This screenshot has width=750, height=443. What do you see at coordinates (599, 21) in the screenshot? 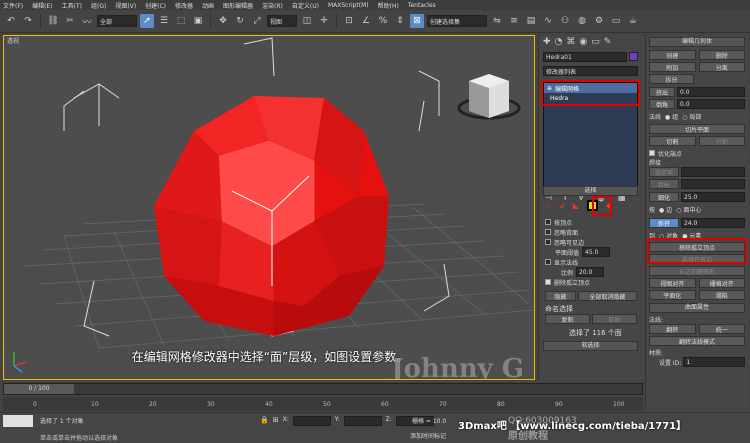
I see `render-setup-icon: ⚙` at bounding box center [599, 21].